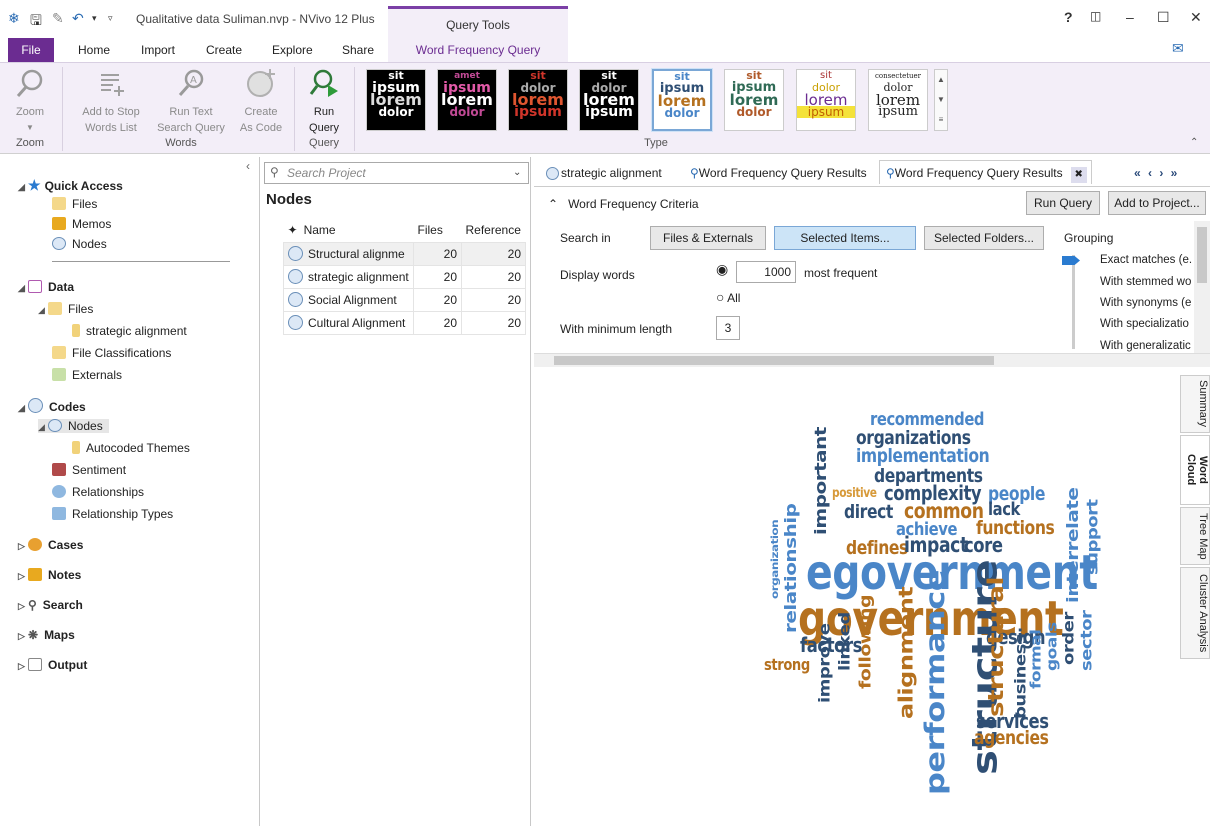 Image resolution: width=1210 pixels, height=826 pixels. Describe the element at coordinates (50, 605) in the screenshot. I see `nav-search: ▷ ⚲ Search` at that location.